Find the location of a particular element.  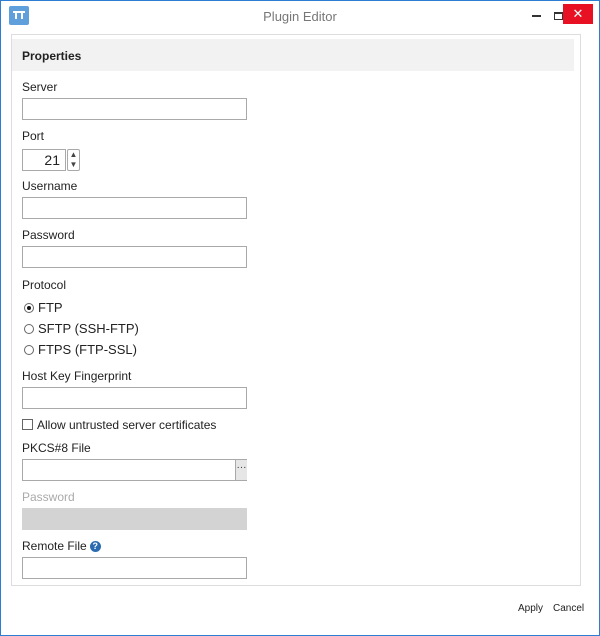

pkcs-password-input is located at coordinates (134, 519).